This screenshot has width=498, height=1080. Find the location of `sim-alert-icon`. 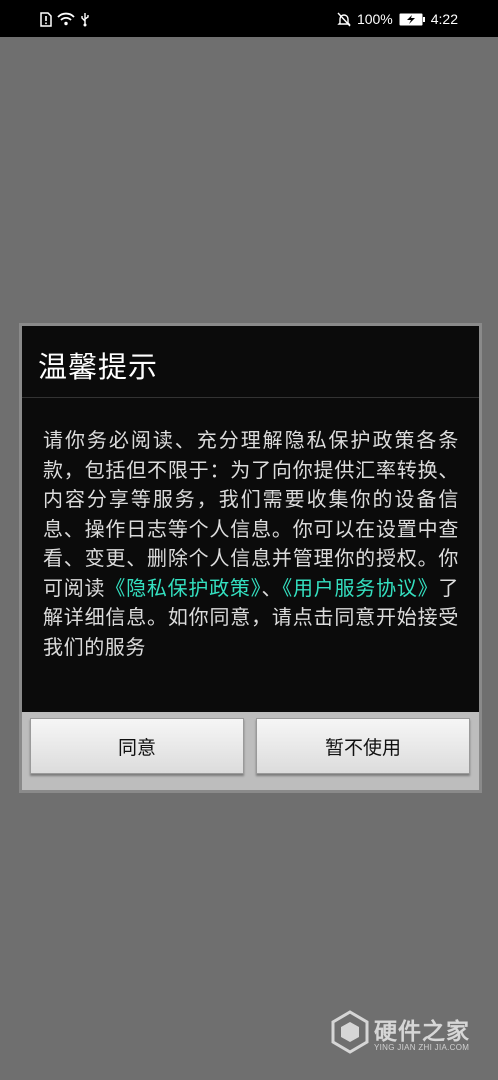

sim-alert-icon is located at coordinates (46, 19).